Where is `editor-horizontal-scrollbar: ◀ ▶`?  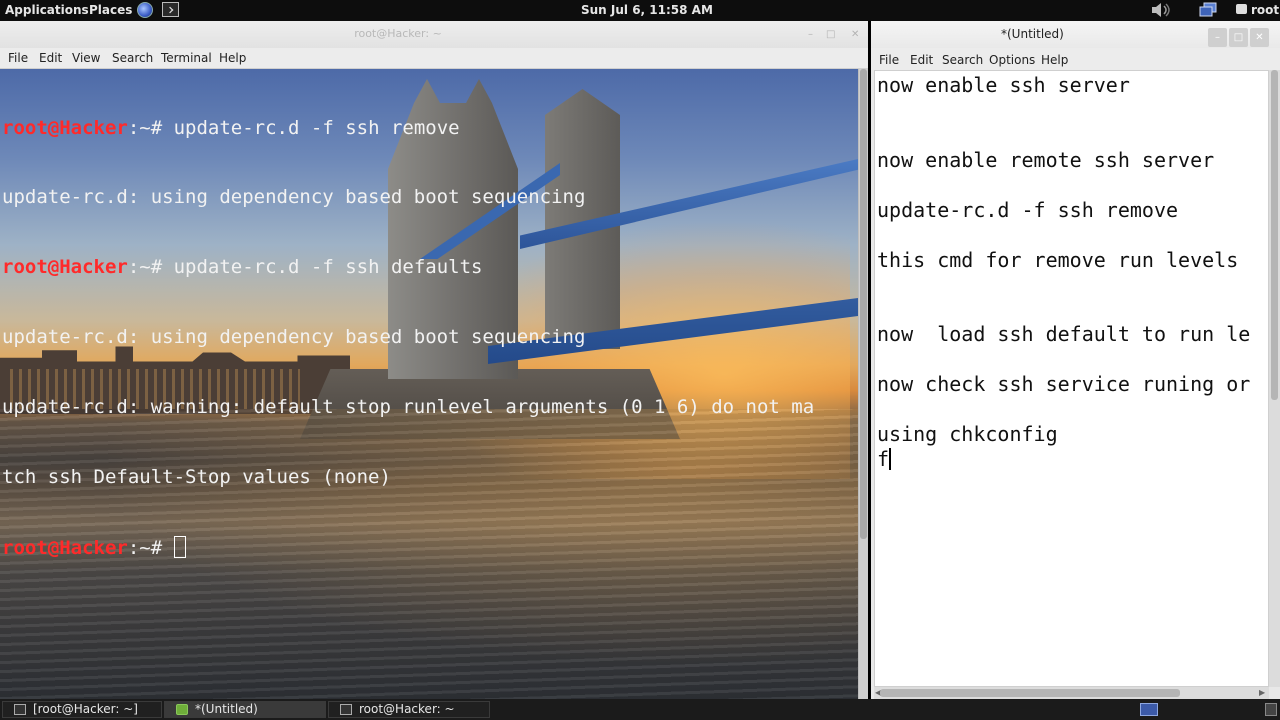 editor-horizontal-scrollbar: ◀ ▶ is located at coordinates (1071, 693).